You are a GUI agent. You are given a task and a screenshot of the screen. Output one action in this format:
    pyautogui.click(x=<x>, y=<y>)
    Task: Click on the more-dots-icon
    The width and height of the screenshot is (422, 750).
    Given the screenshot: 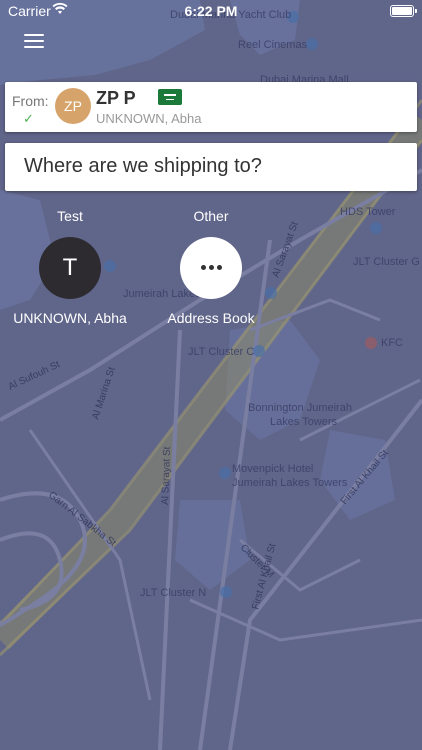 What is the action you would take?
    pyautogui.click(x=211, y=267)
    